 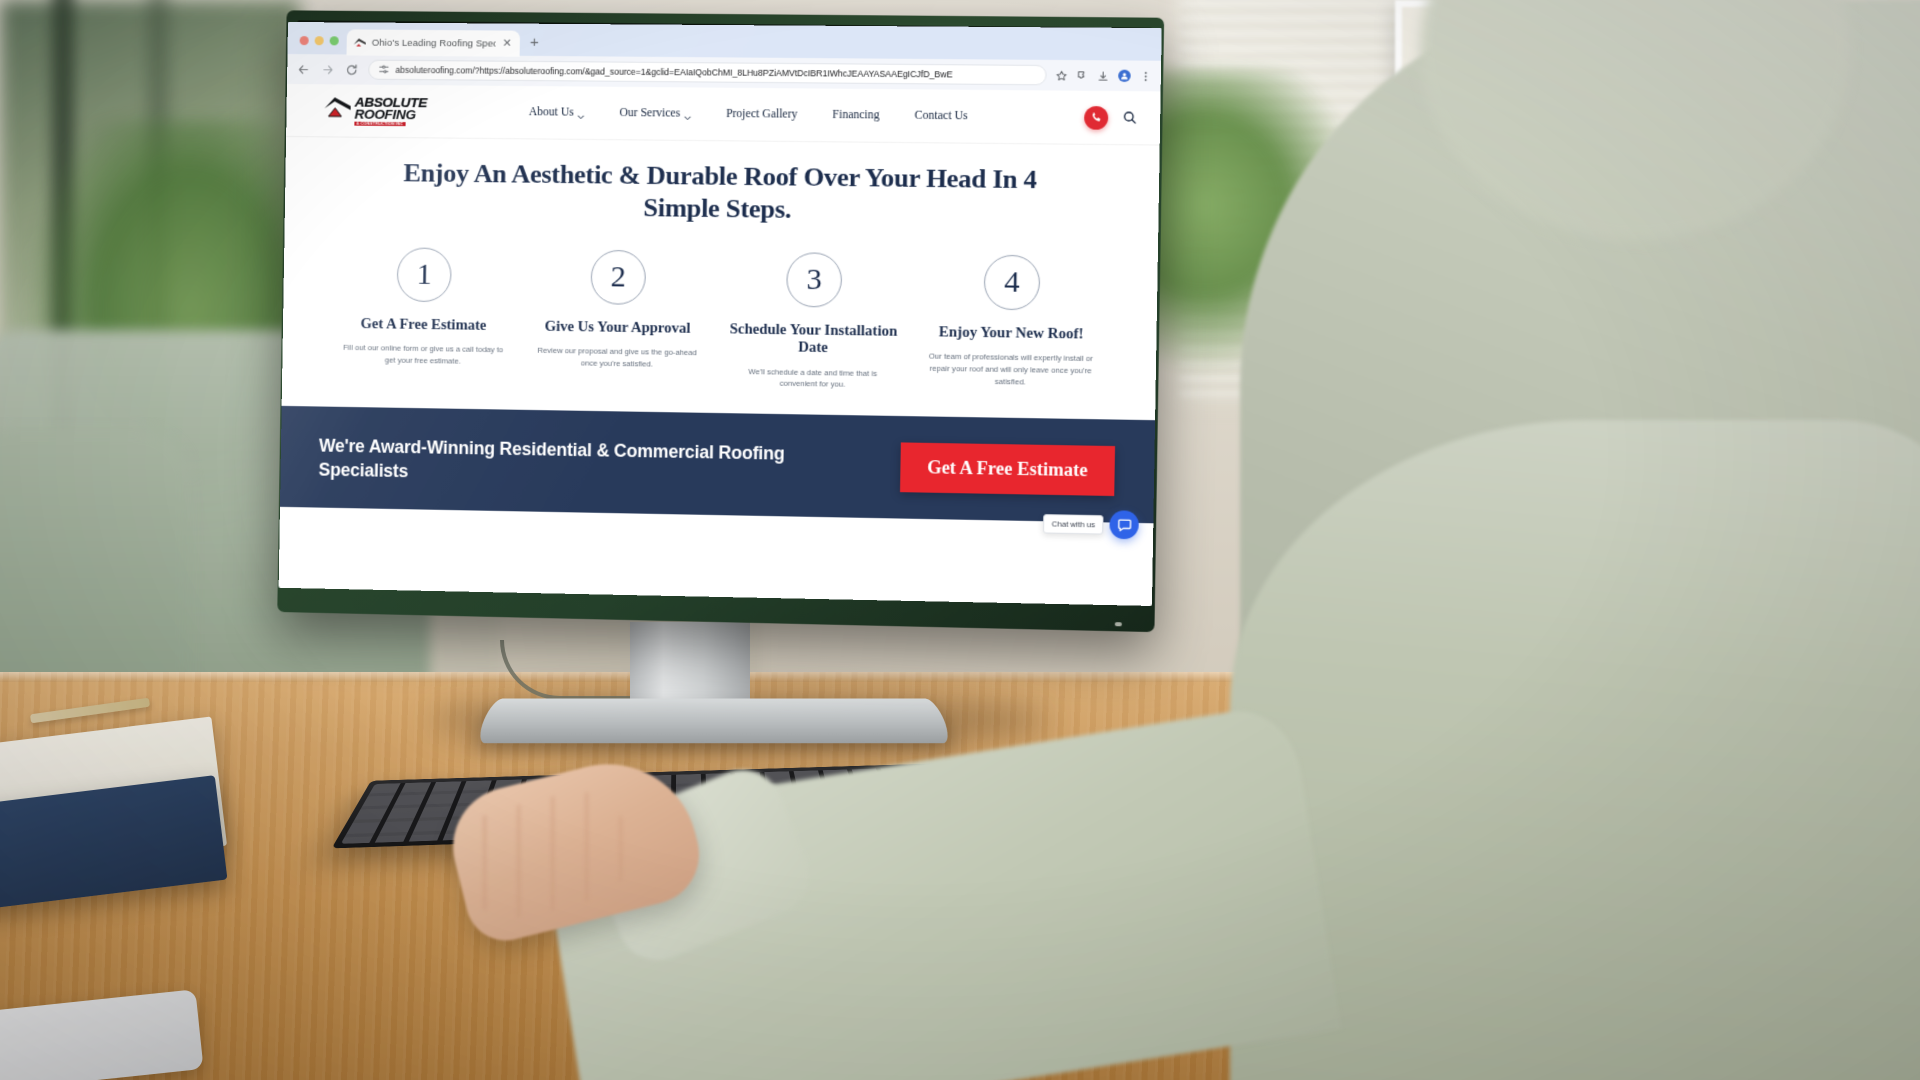 I want to click on nav-item-about-us: About Us, so click(x=557, y=112).